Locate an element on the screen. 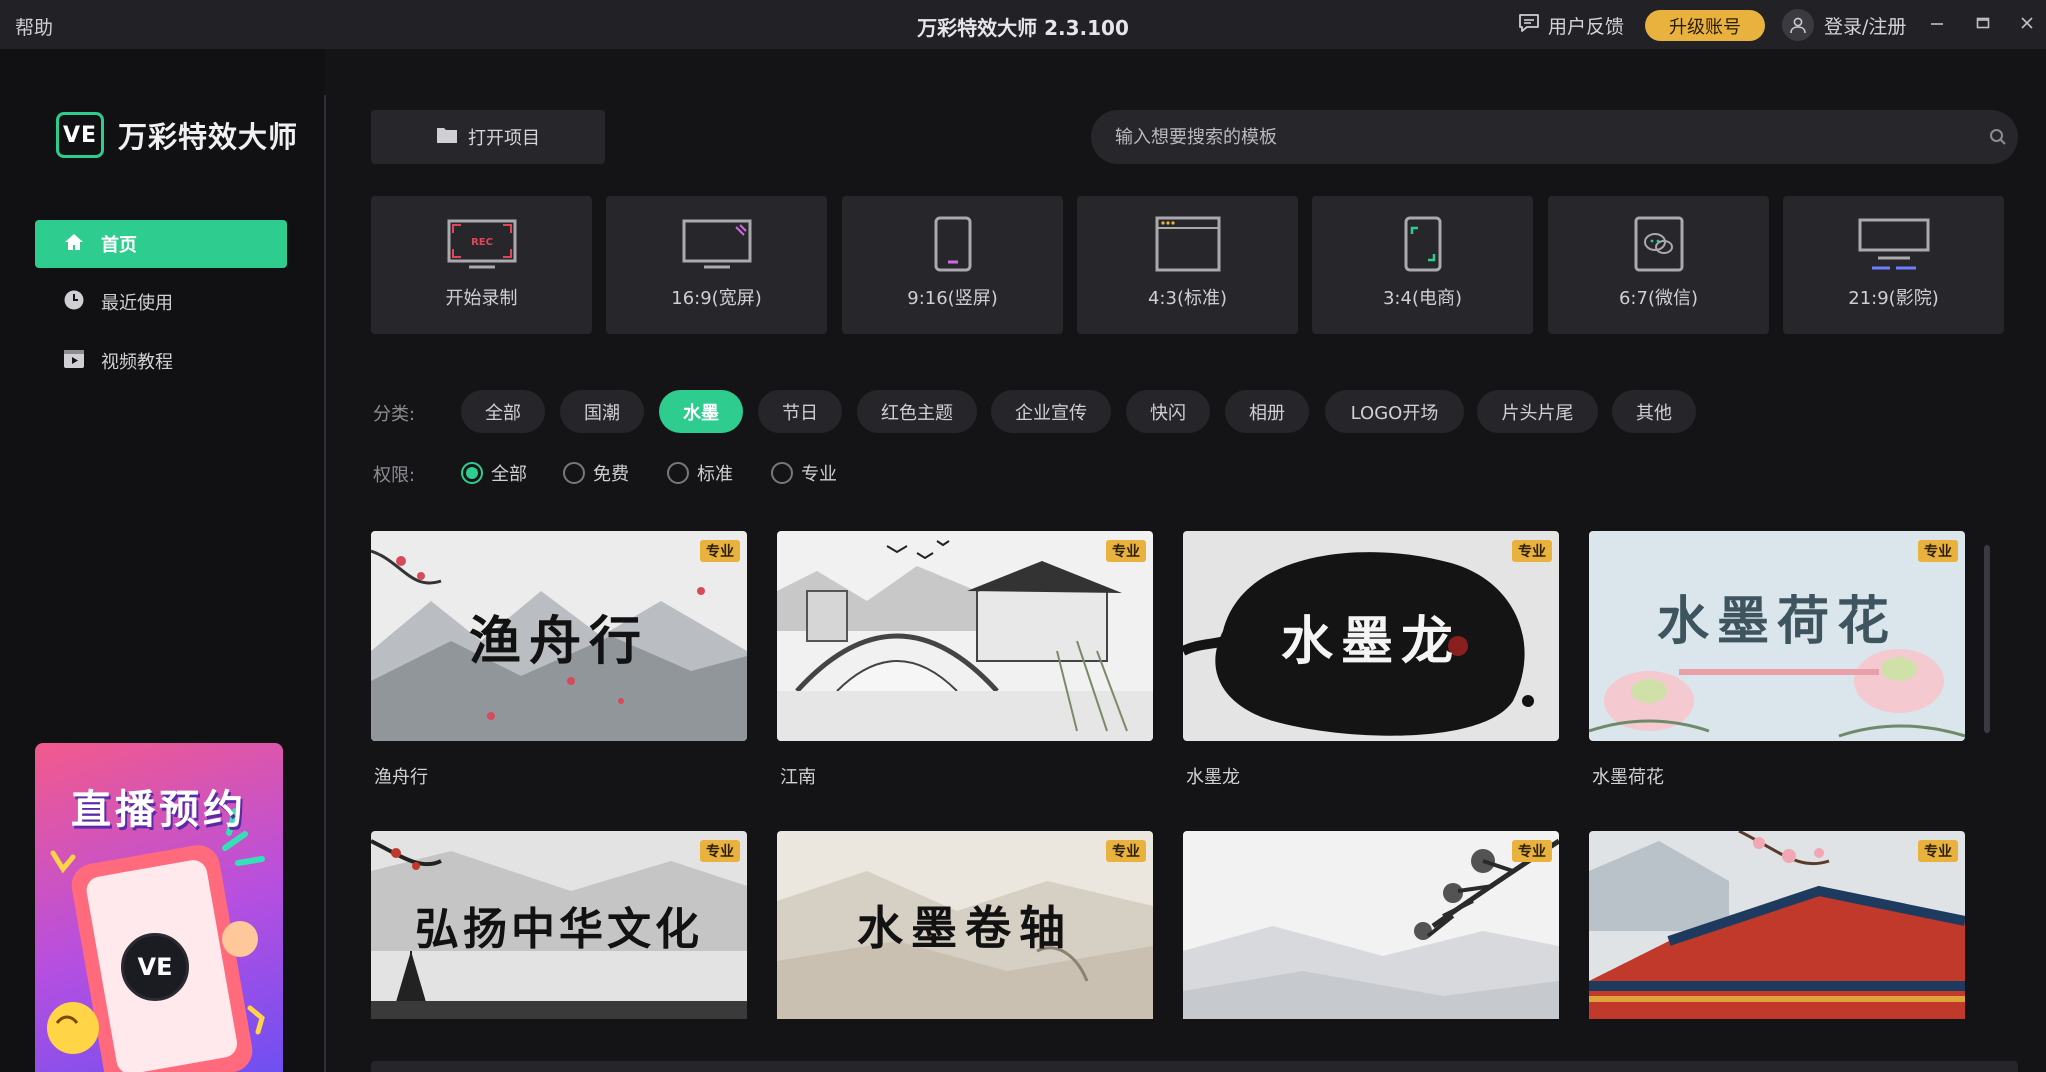 The width and height of the screenshot is (2046, 1072). format-label: 21:9(影院) is located at coordinates (1893, 298).